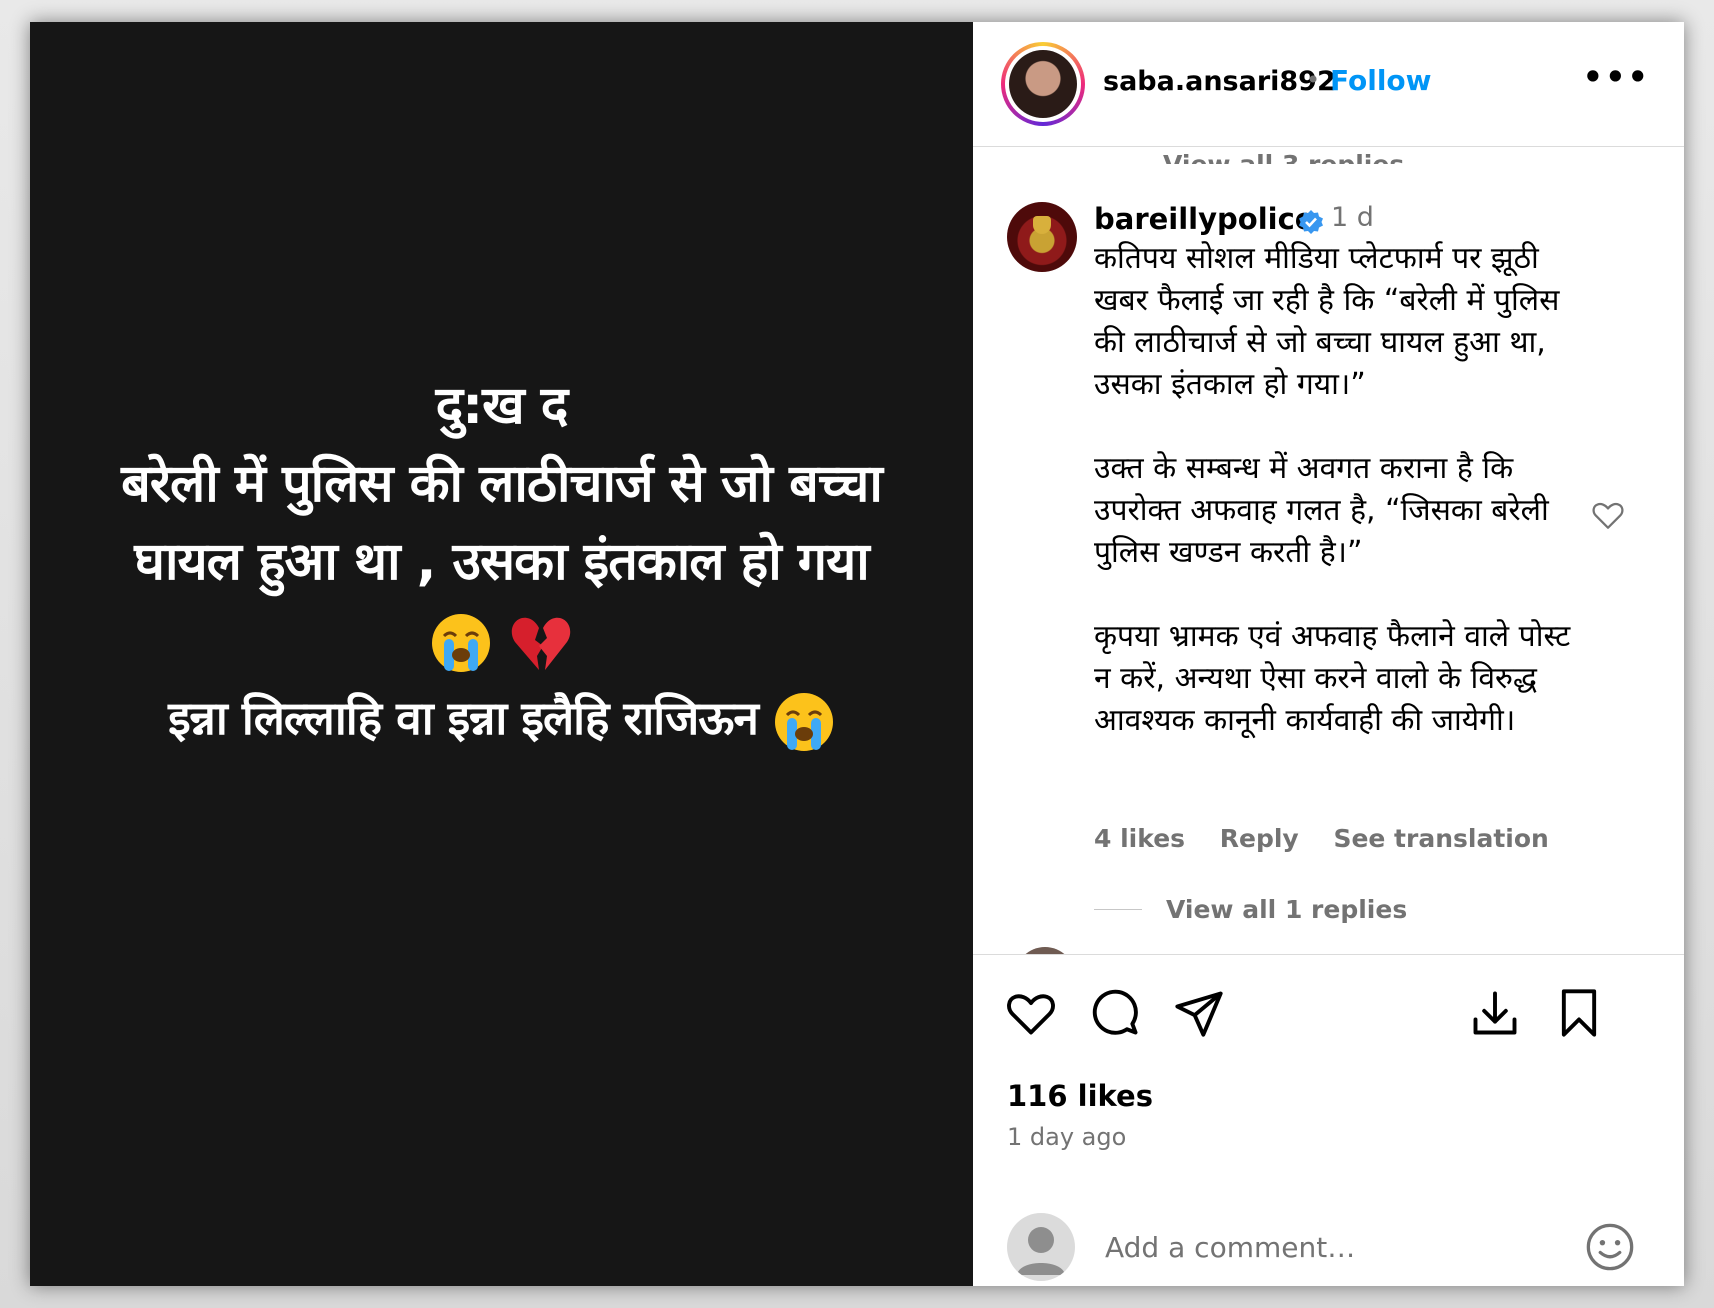 The height and width of the screenshot is (1308, 1714). Describe the element at coordinates (1286, 909) in the screenshot. I see `view-replies-button: View all 1 replies` at that location.